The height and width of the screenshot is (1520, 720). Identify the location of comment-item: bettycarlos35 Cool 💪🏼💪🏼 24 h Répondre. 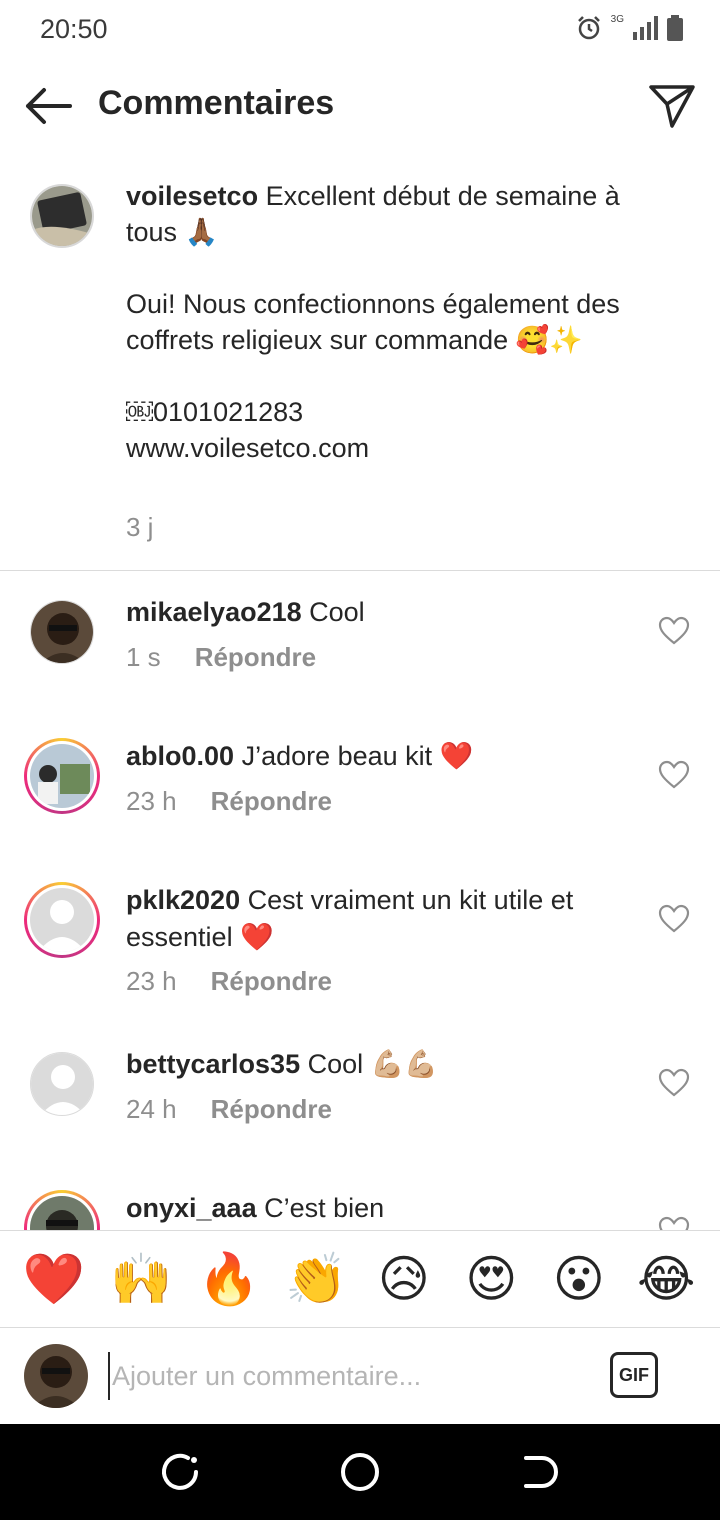
(360, 1102).